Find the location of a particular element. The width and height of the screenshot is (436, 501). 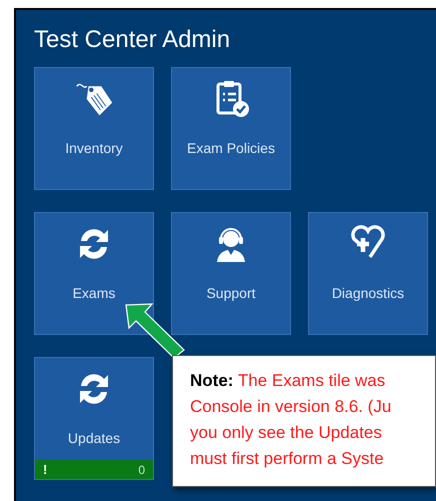

tile-label: Exams is located at coordinates (94, 293).